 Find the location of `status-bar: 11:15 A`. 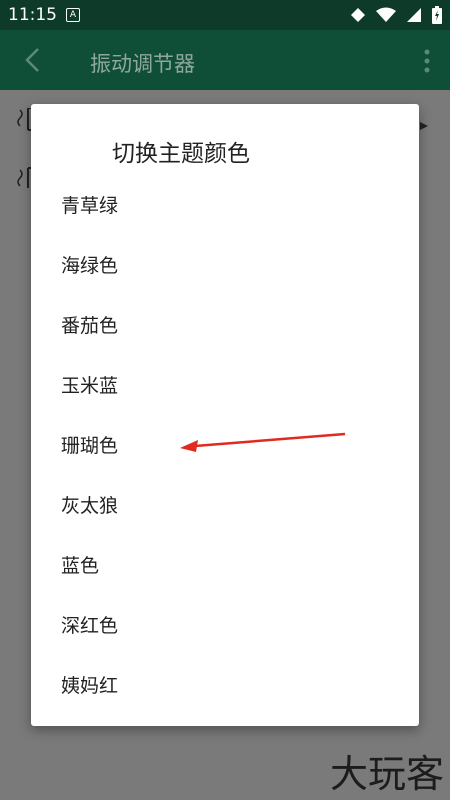

status-bar: 11:15 A is located at coordinates (225, 15).